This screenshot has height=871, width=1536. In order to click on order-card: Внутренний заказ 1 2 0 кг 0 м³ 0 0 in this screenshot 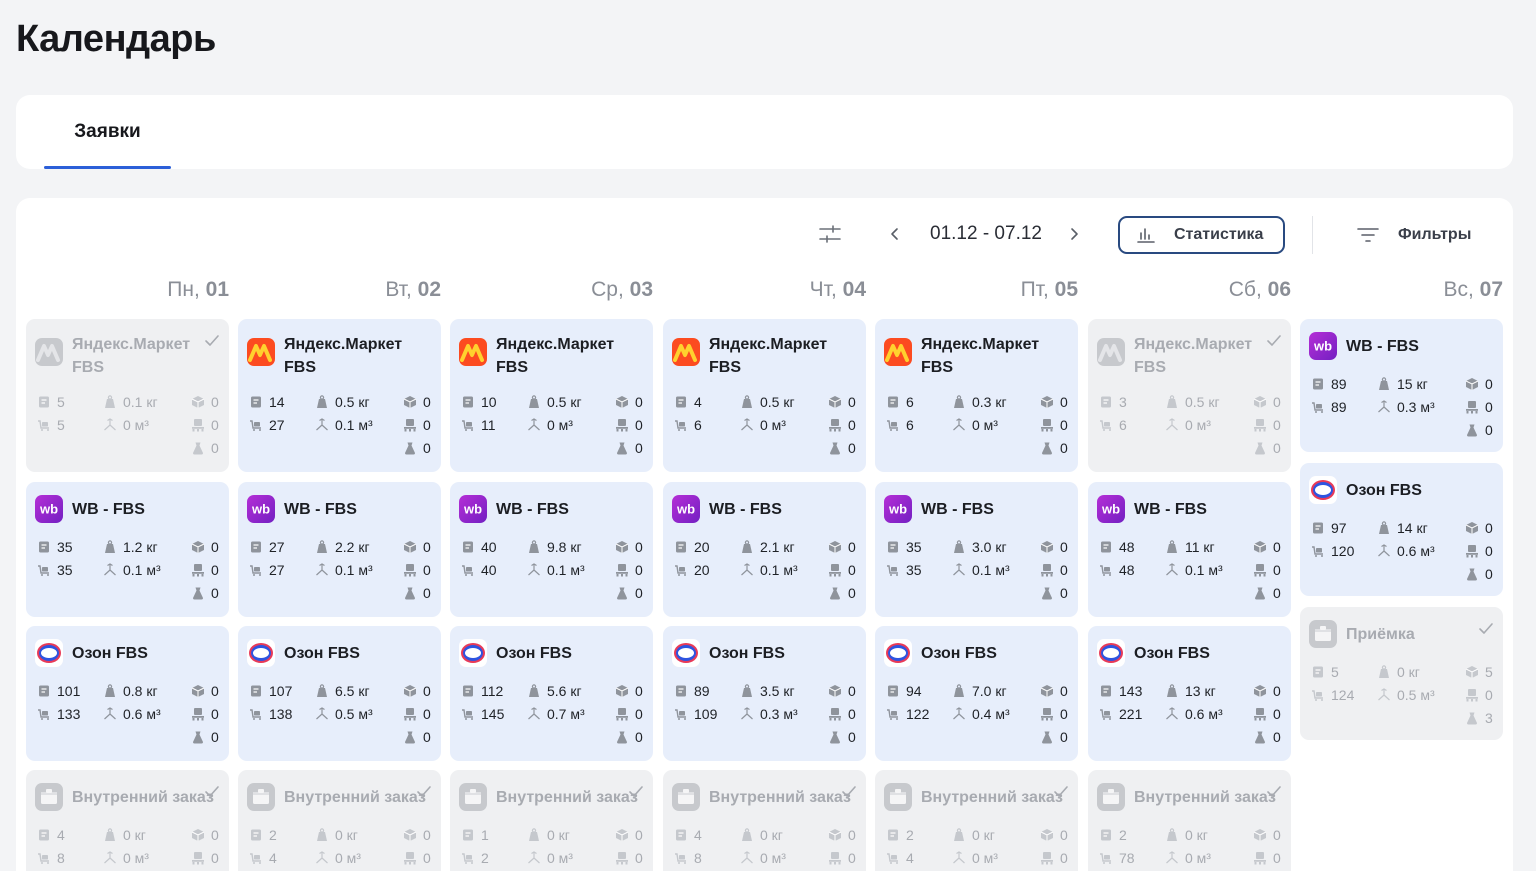, I will do `click(551, 820)`.